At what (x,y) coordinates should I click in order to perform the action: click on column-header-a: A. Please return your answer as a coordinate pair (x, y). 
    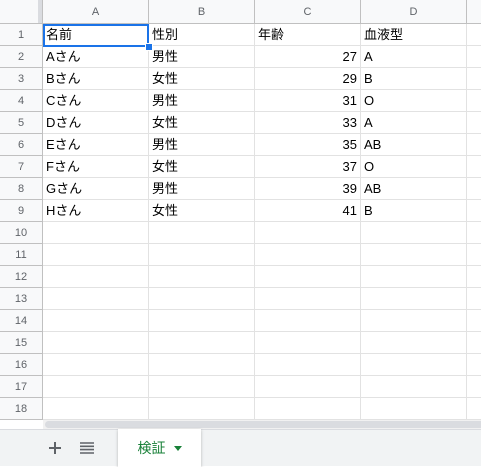
    Looking at the image, I should click on (96, 12).